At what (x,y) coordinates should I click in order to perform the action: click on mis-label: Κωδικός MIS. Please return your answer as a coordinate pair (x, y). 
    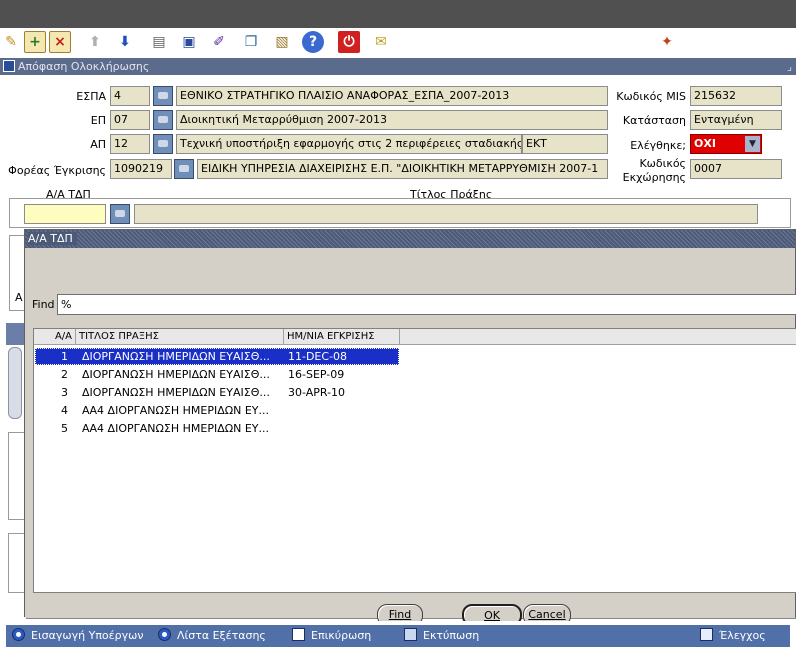
    Looking at the image, I should click on (651, 96).